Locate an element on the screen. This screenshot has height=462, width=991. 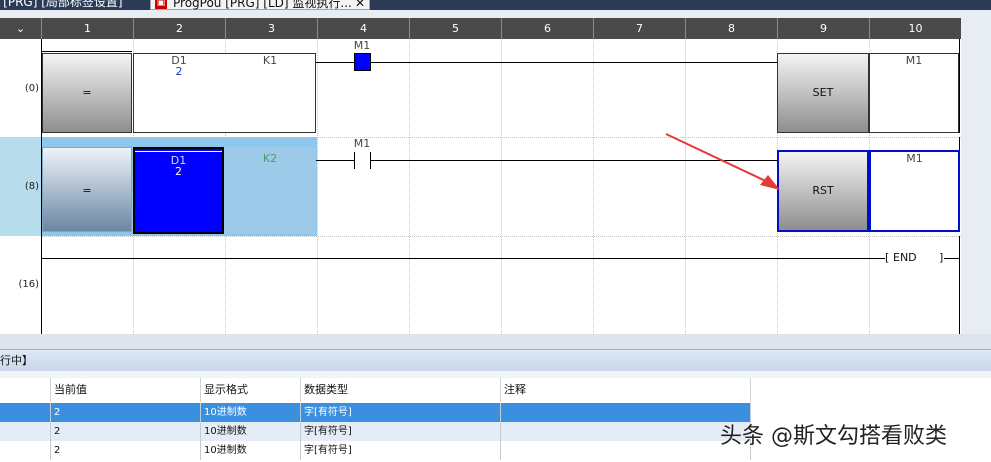
column-header-comment: 注释 is located at coordinates (626, 390).